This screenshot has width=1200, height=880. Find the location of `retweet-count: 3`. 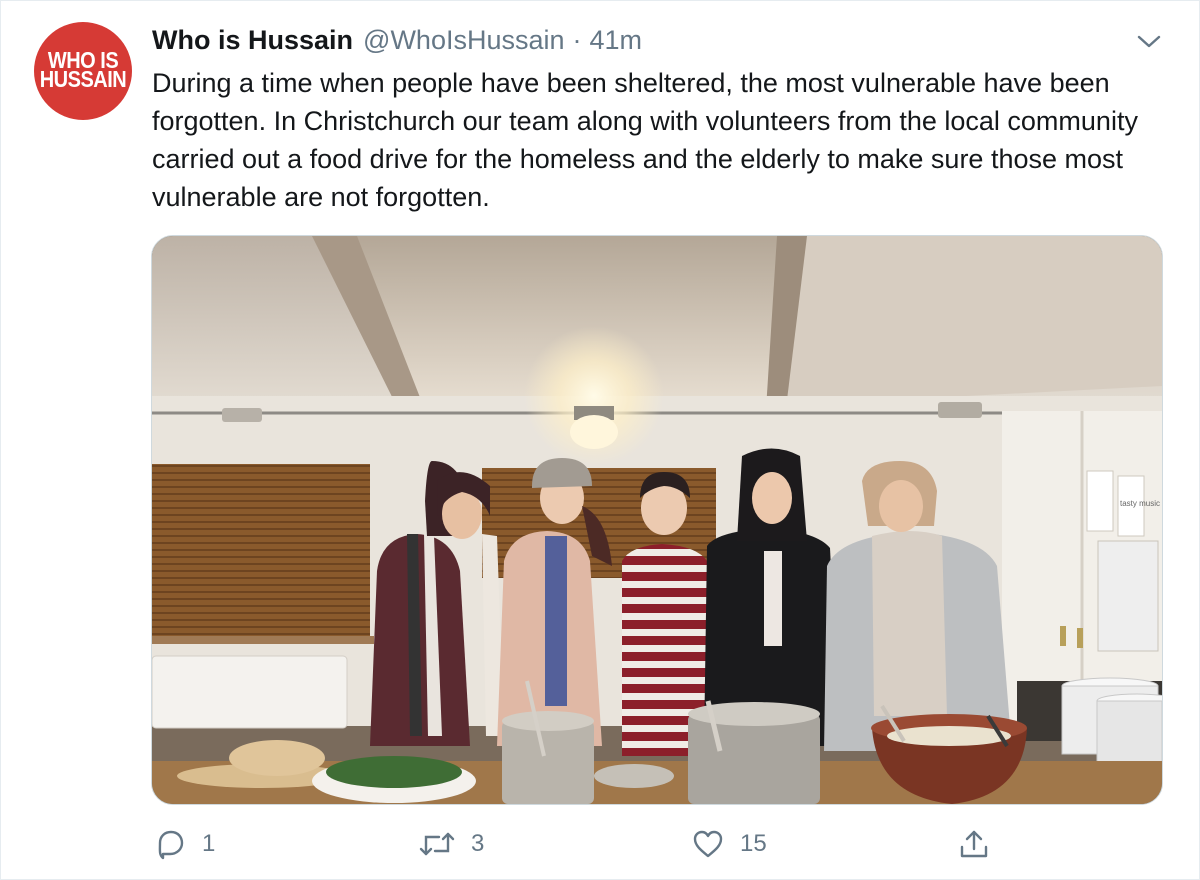

retweet-count: 3 is located at coordinates (478, 843).